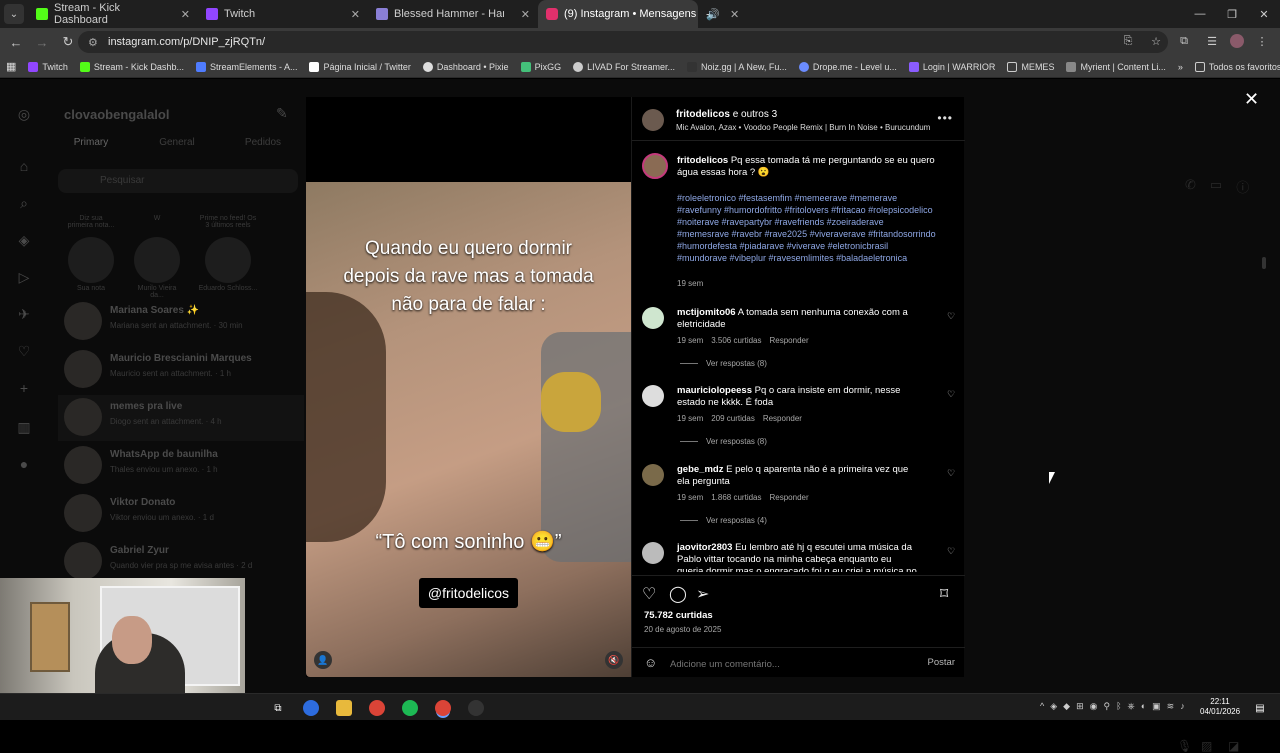  I want to click on close-window-icon: ✕, so click(1264, 14).